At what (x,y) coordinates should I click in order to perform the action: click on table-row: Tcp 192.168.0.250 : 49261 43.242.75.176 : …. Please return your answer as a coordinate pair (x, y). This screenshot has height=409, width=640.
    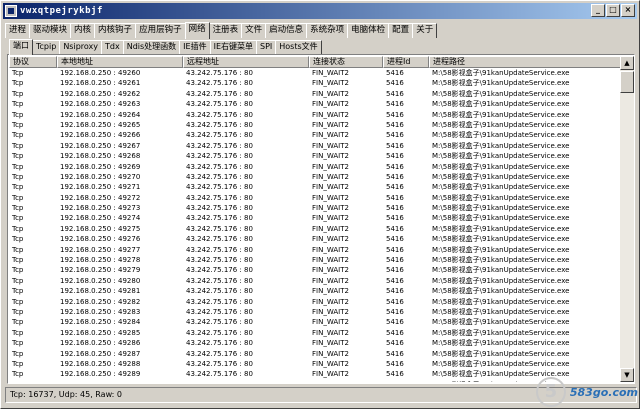
    Looking at the image, I should click on (315, 83).